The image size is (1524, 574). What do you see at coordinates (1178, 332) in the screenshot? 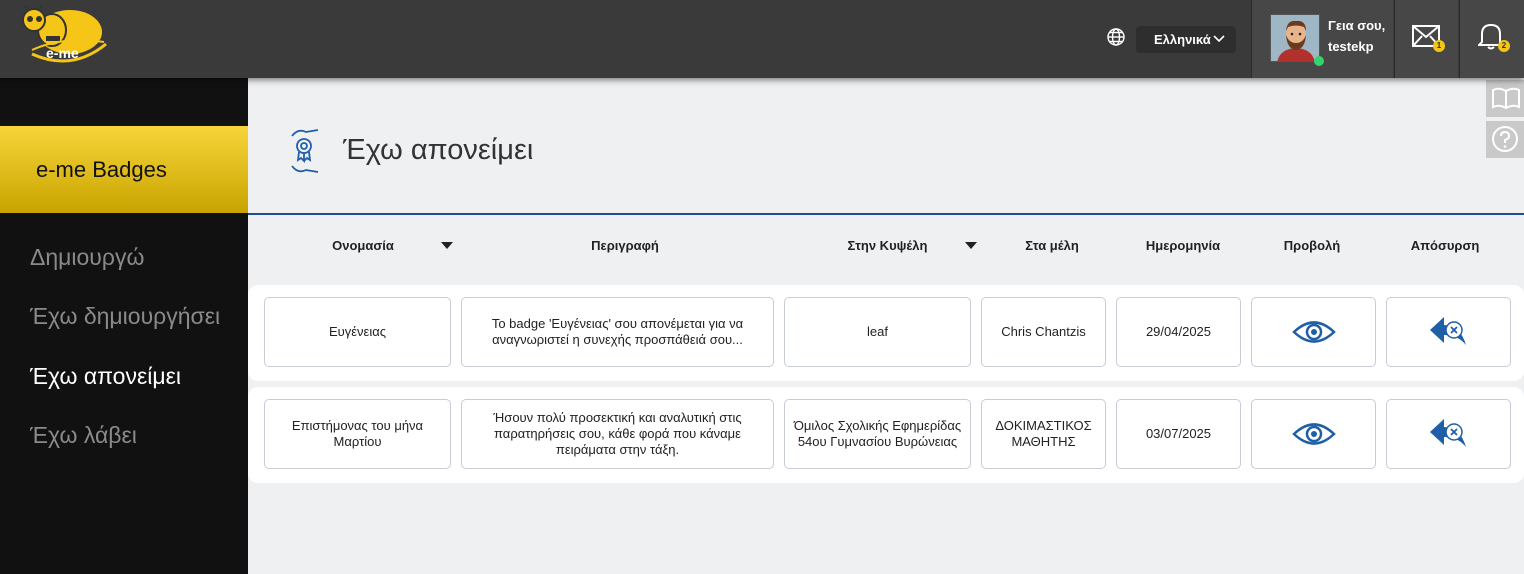
I see `date-cell: 29/04/2025` at bounding box center [1178, 332].